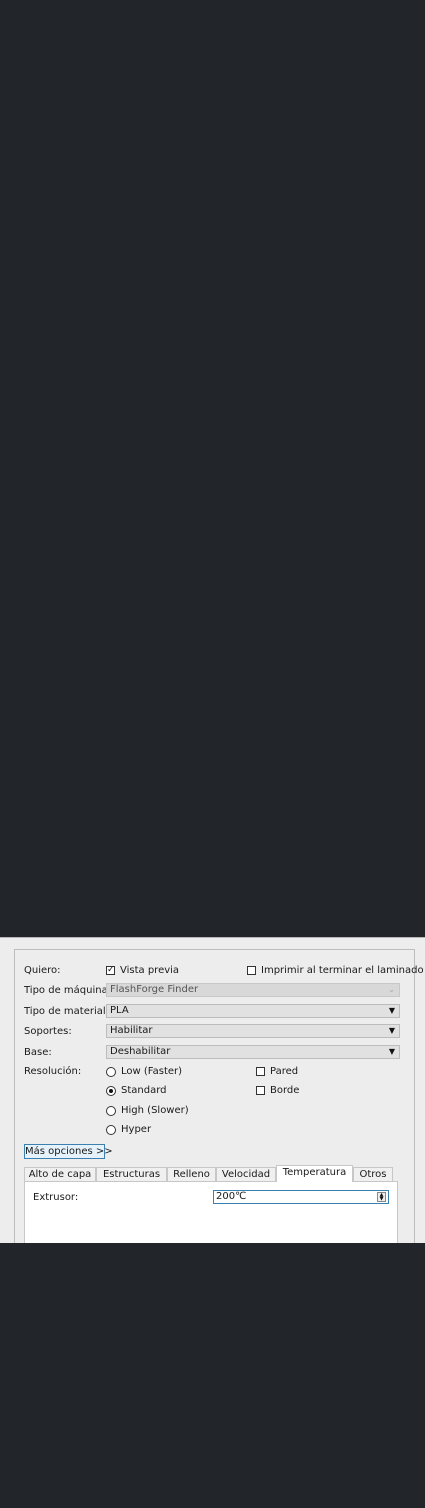 The width and height of the screenshot is (425, 1508). What do you see at coordinates (253, 1011) in the screenshot?
I see `material-select: PLA ▼` at bounding box center [253, 1011].